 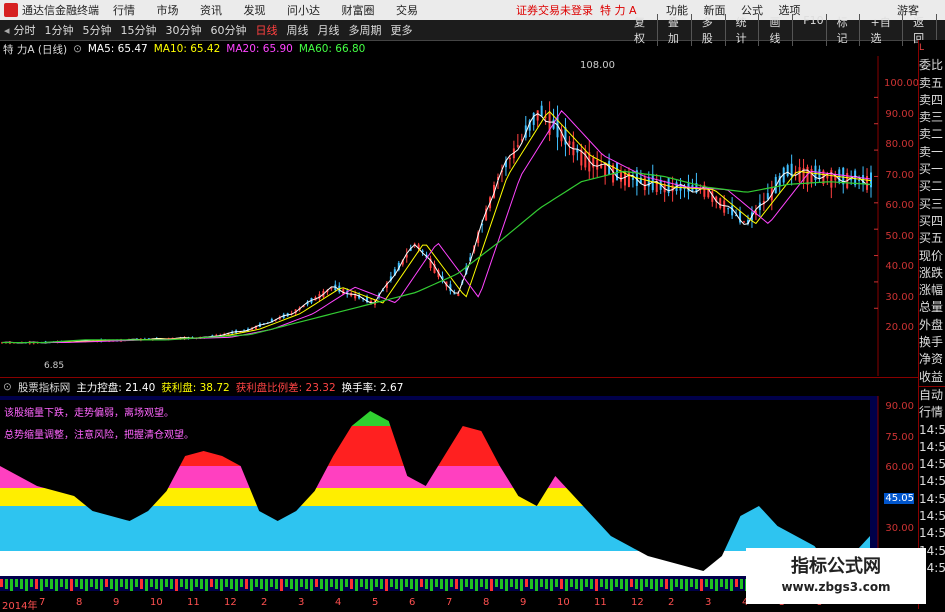 I want to click on month-tick: 7, so click(x=42, y=602).